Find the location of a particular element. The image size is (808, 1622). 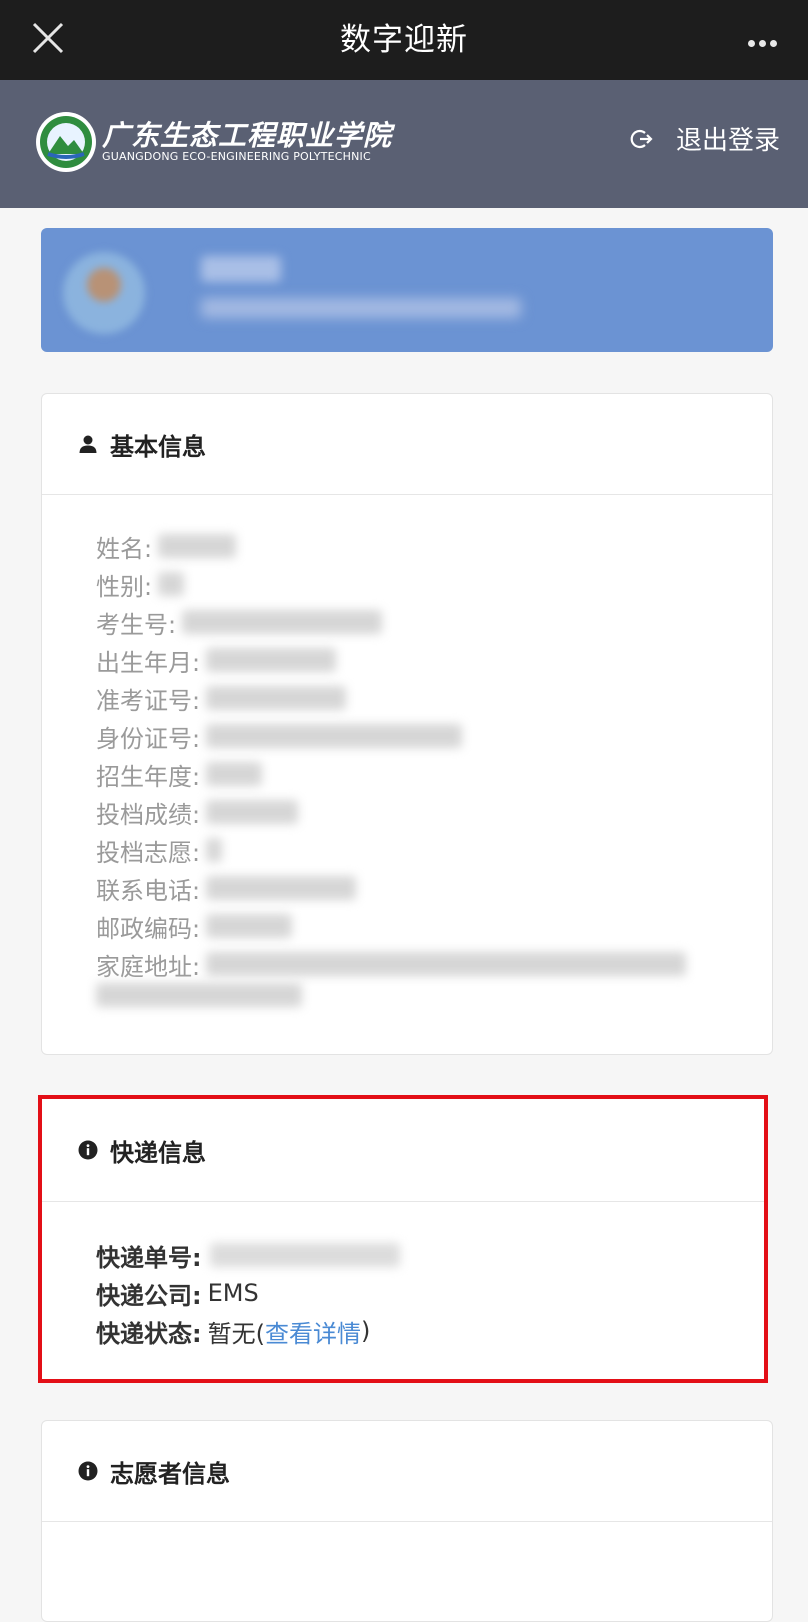

page-title: 数字迎新 is located at coordinates (404, 40).